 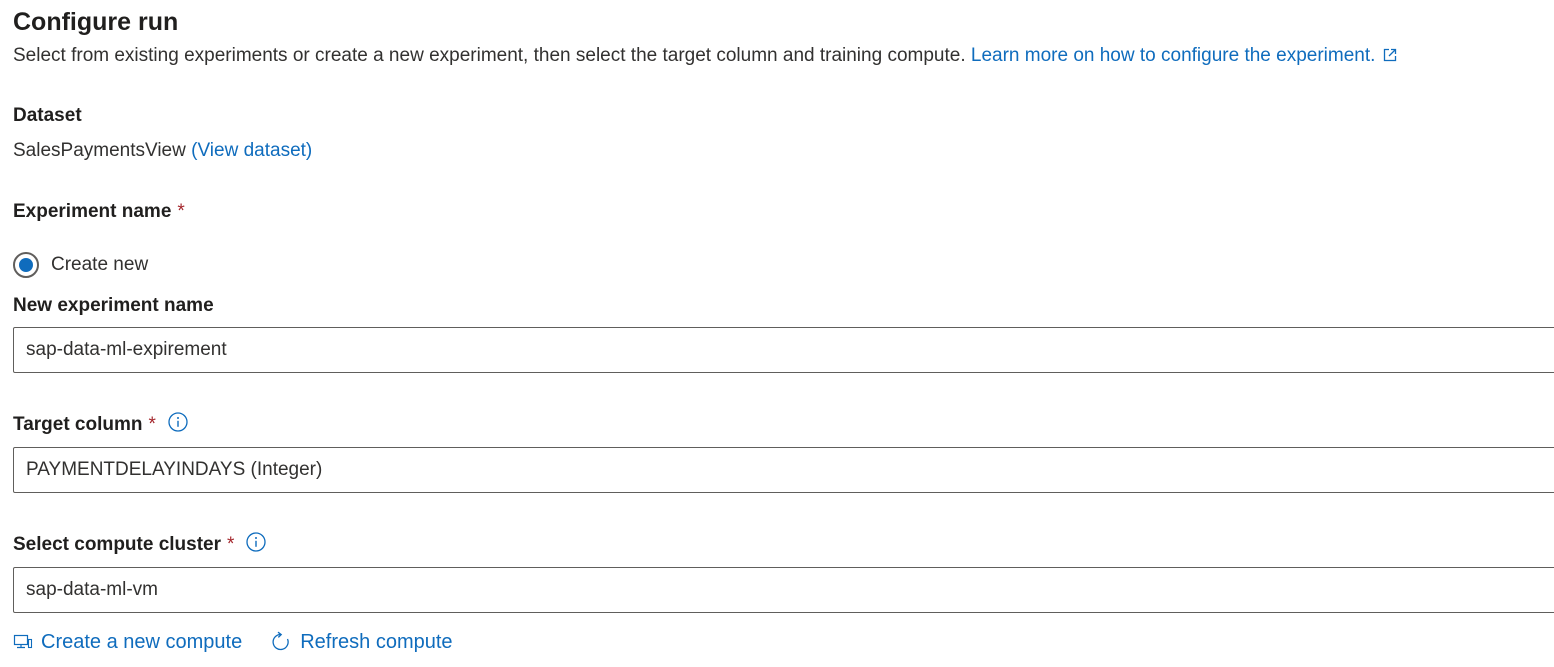 I want to click on compute-cluster-value: sap-data-ml-vm, so click(x=92, y=589).